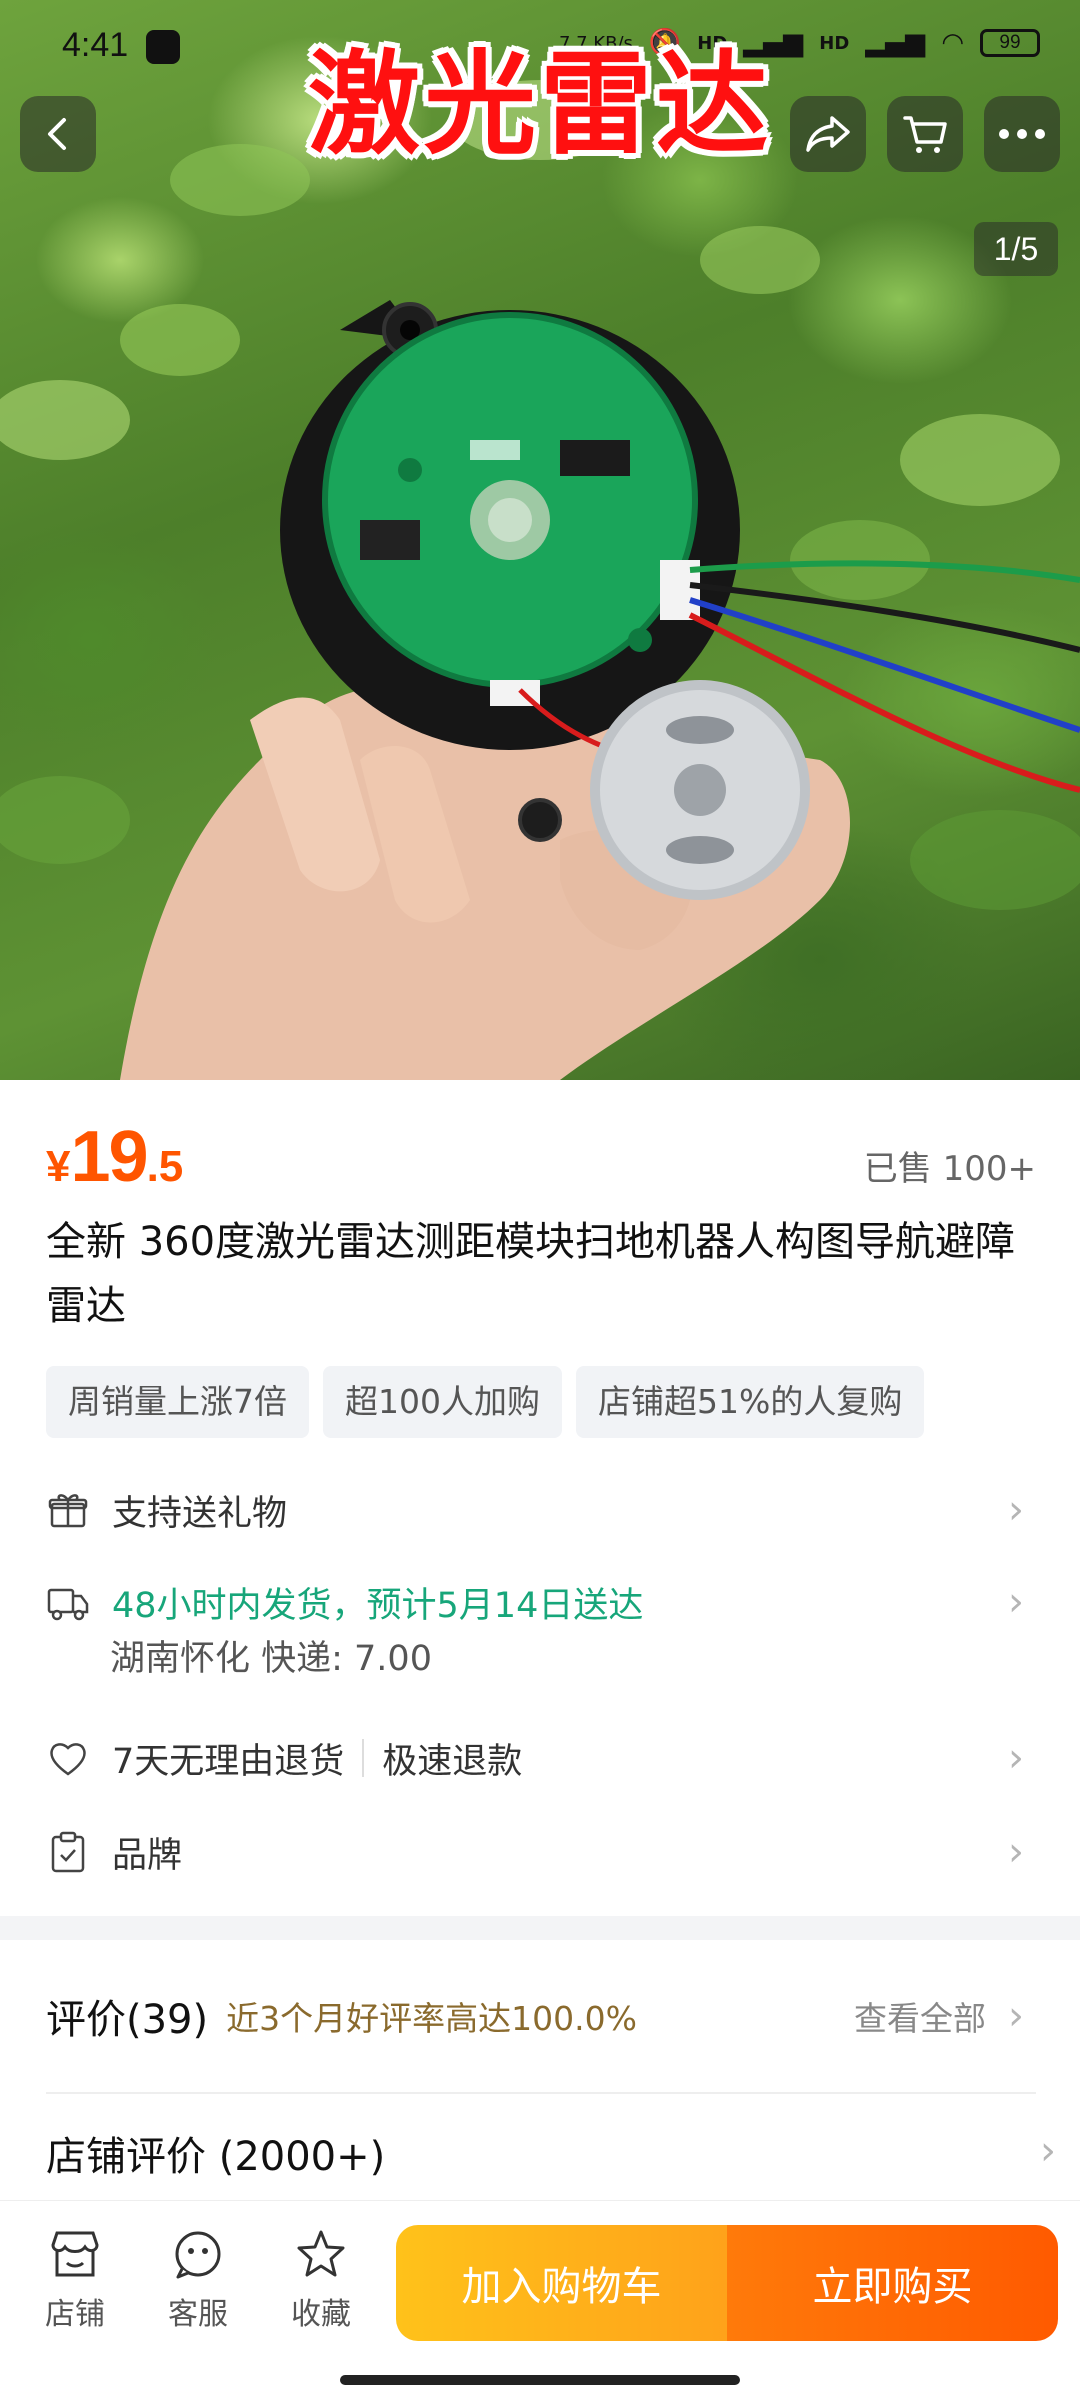 This screenshot has width=1080, height=2400. I want to click on shipping-row: 48小时内发货，预计5月14日送达 ›, so click(541, 1602).